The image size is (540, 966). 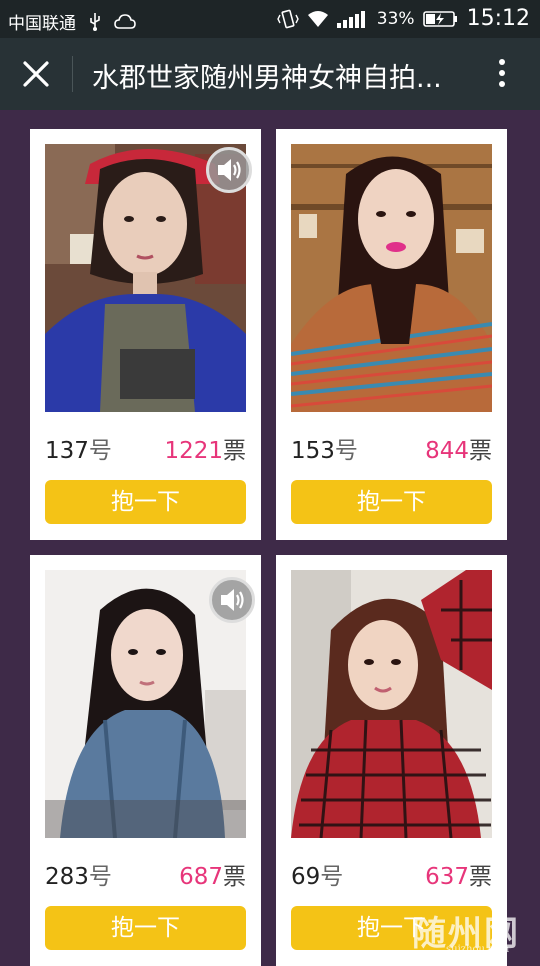 I want to click on more-vert-icon, so click(x=502, y=73).